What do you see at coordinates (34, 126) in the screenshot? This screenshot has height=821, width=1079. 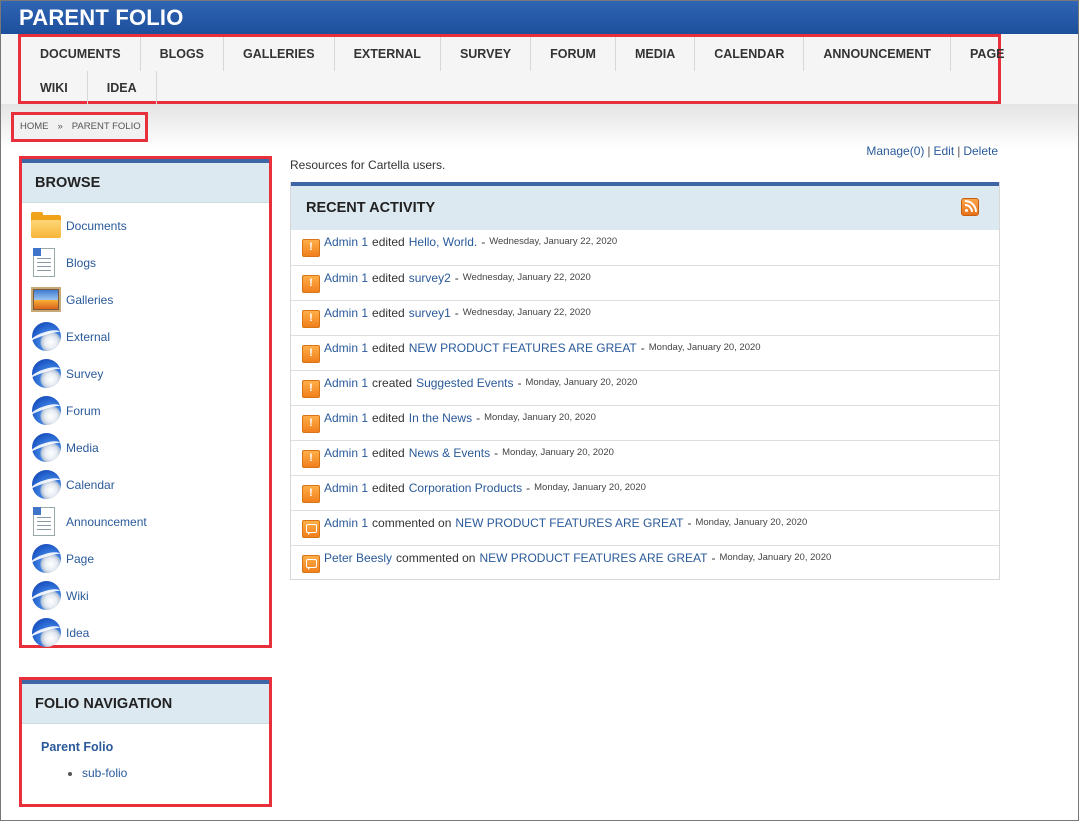 I see `breadcrumb-home: HOME` at bounding box center [34, 126].